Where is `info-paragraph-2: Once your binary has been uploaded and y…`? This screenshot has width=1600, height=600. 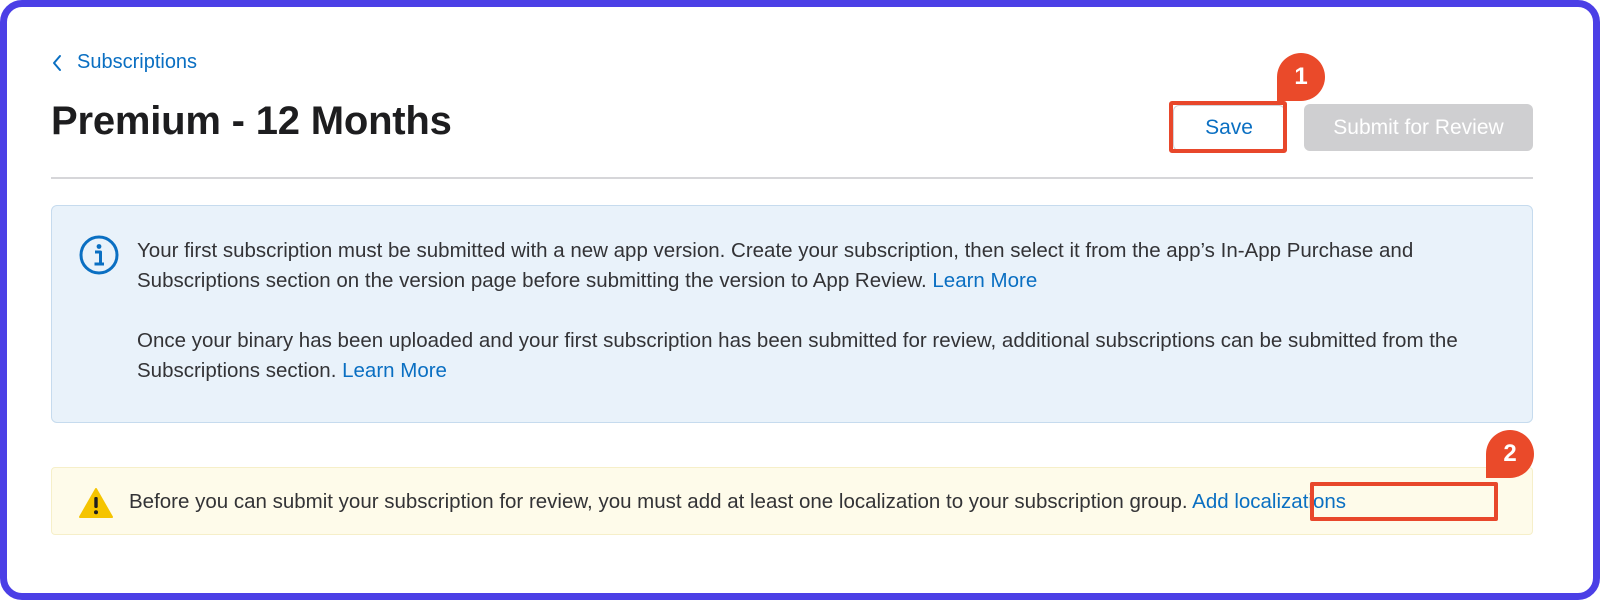 info-paragraph-2: Once your binary has been uploaded and y… is located at coordinates (802, 356).